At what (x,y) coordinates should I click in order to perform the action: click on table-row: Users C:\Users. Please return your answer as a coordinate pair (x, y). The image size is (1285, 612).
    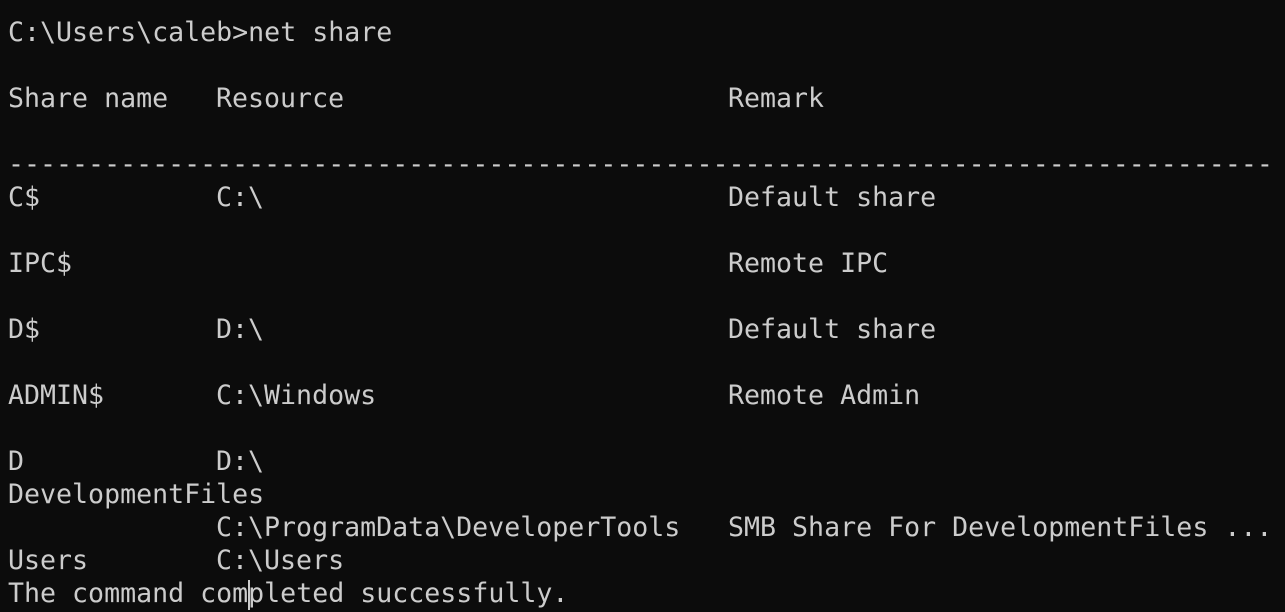
    Looking at the image, I should click on (646, 560).